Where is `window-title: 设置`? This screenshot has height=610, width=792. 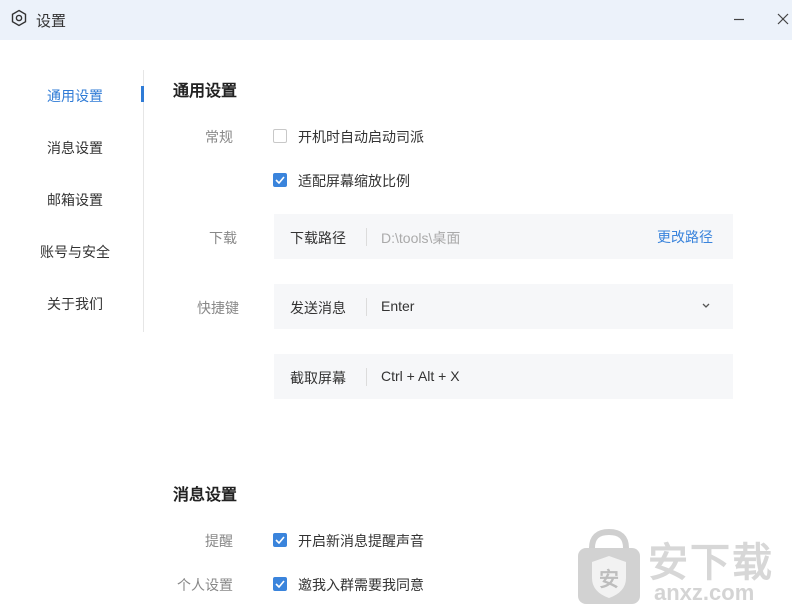
window-title: 设置 is located at coordinates (51, 21).